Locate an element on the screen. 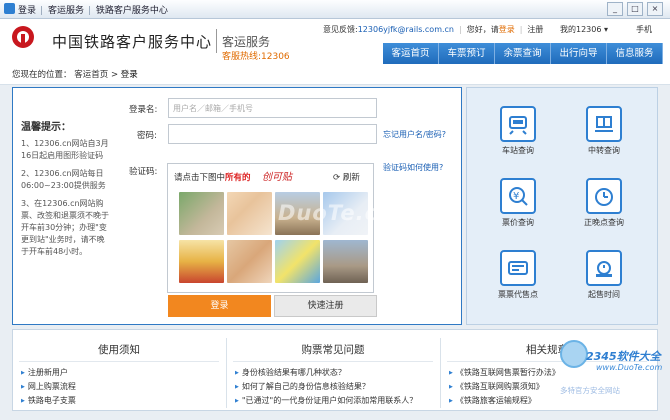 The height and width of the screenshot is (420, 670). captcha-box: 请点击下图中所有的 创可贴 ⟳ 刷新 is located at coordinates (270, 228).